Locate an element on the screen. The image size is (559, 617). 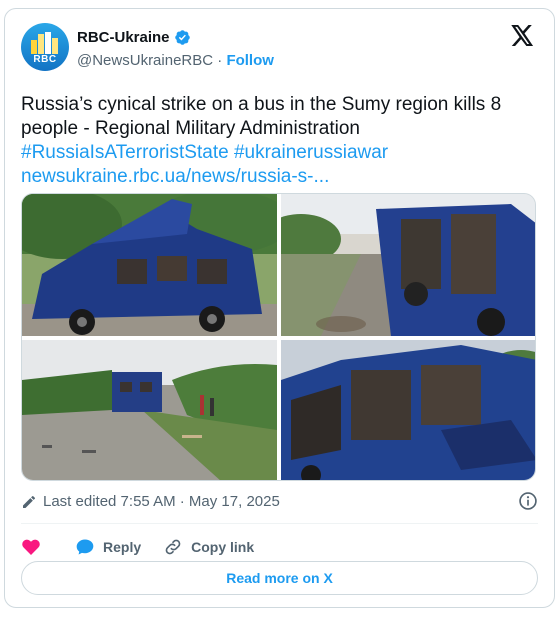
copy-link-button: Copy link is located at coordinates (208, 547).